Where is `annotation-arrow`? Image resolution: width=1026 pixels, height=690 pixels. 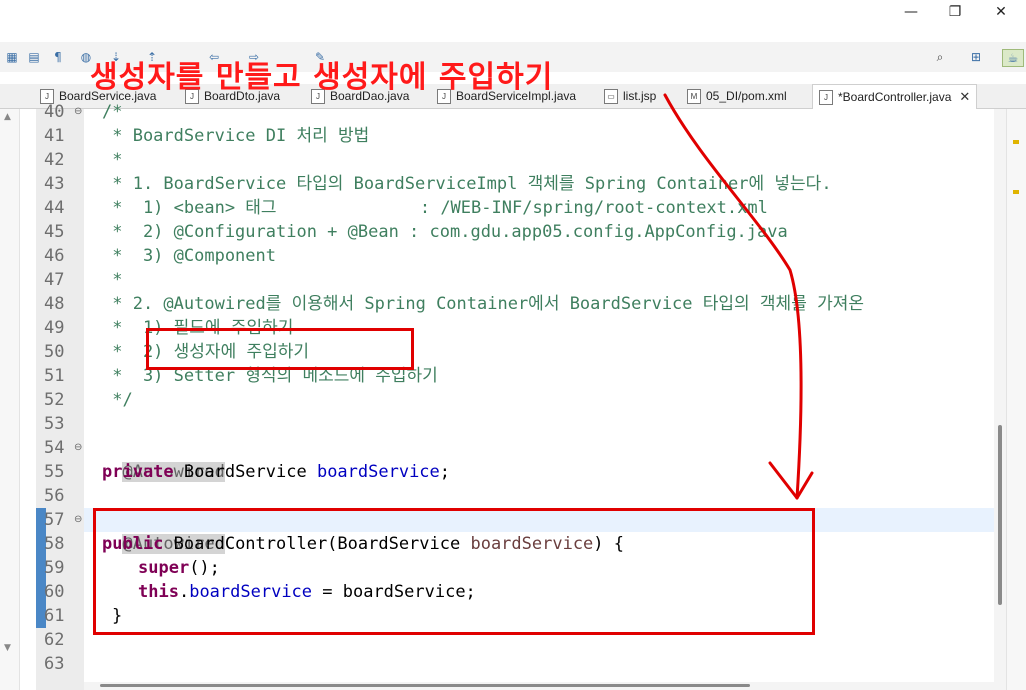 annotation-arrow is located at coordinates (738, 296).